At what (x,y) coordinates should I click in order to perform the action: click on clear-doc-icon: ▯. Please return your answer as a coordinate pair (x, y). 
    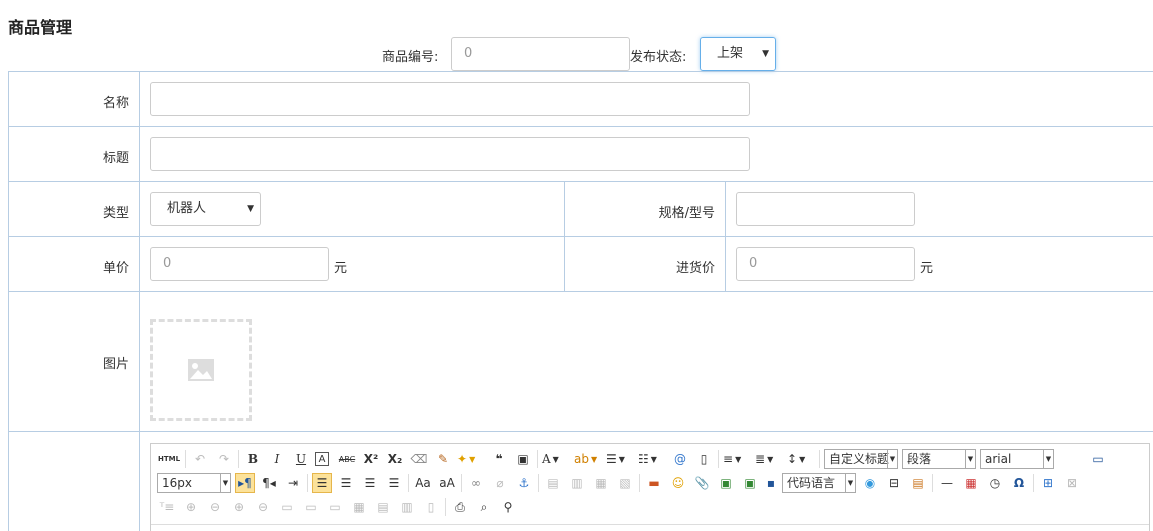
    Looking at the image, I should click on (704, 459).